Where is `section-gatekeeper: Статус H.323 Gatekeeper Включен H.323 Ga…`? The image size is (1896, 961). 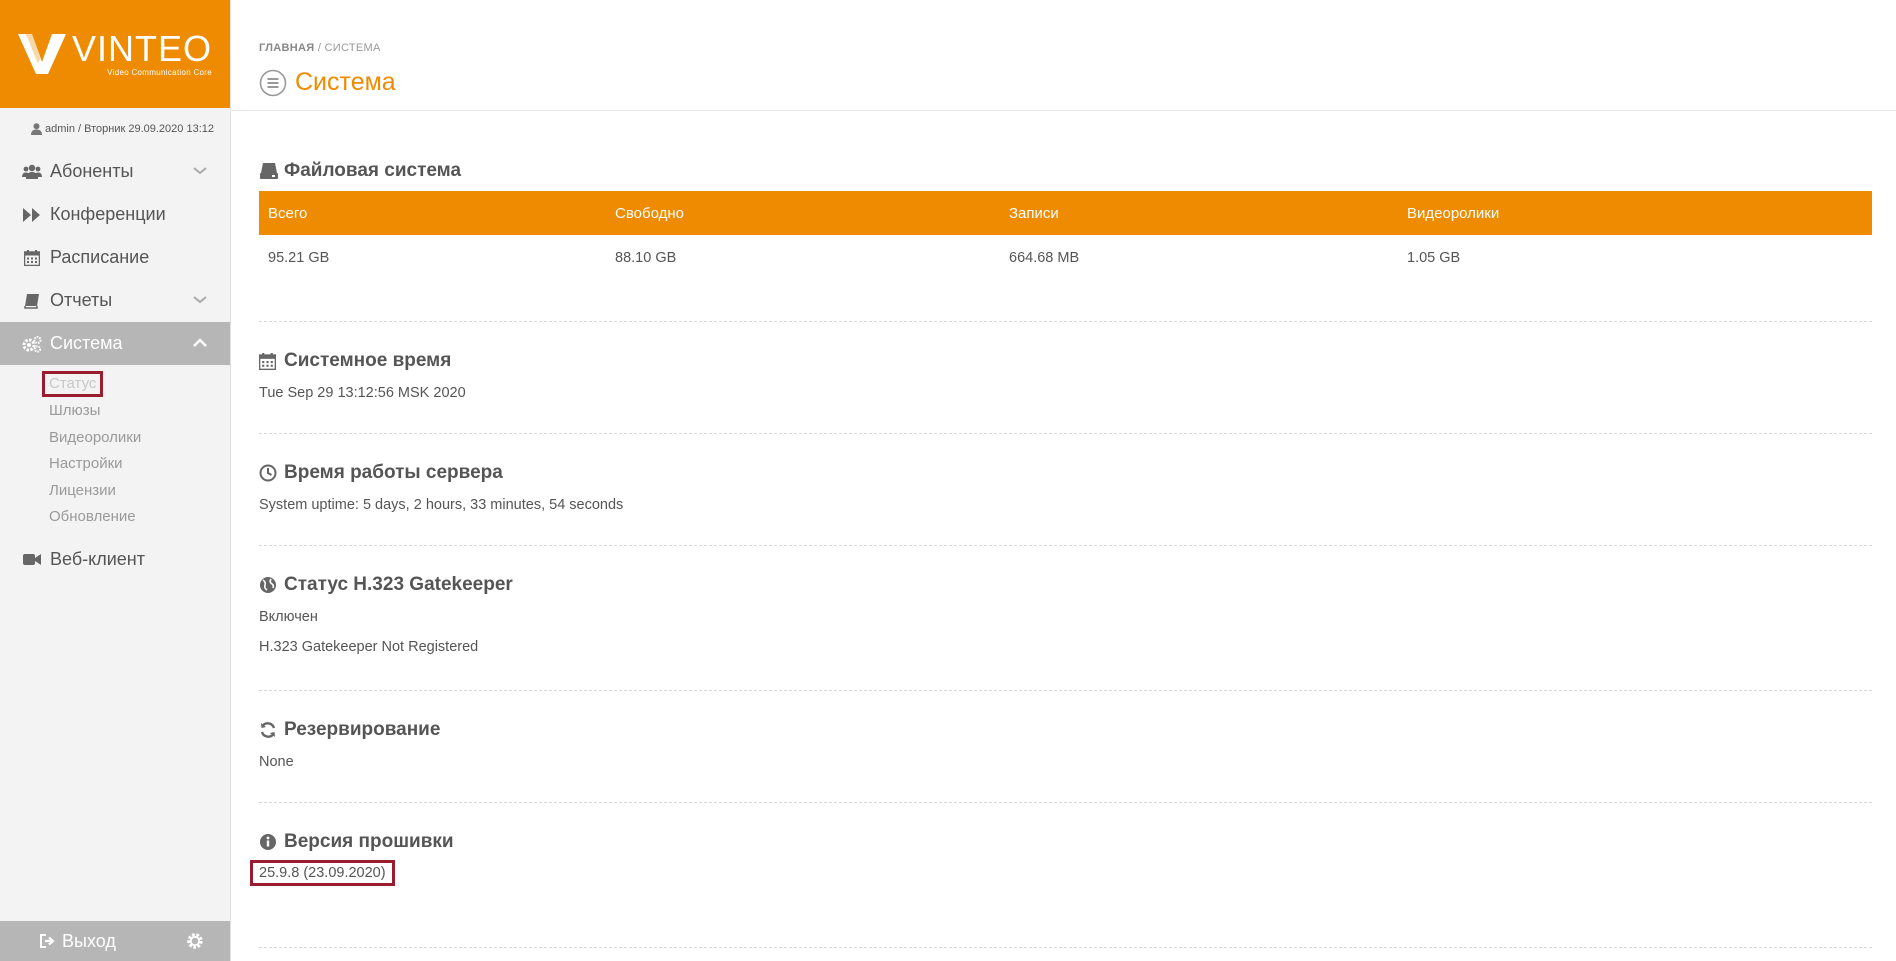 section-gatekeeper: Статус H.323 Gatekeeper Включен H.323 Ga… is located at coordinates (1065, 614).